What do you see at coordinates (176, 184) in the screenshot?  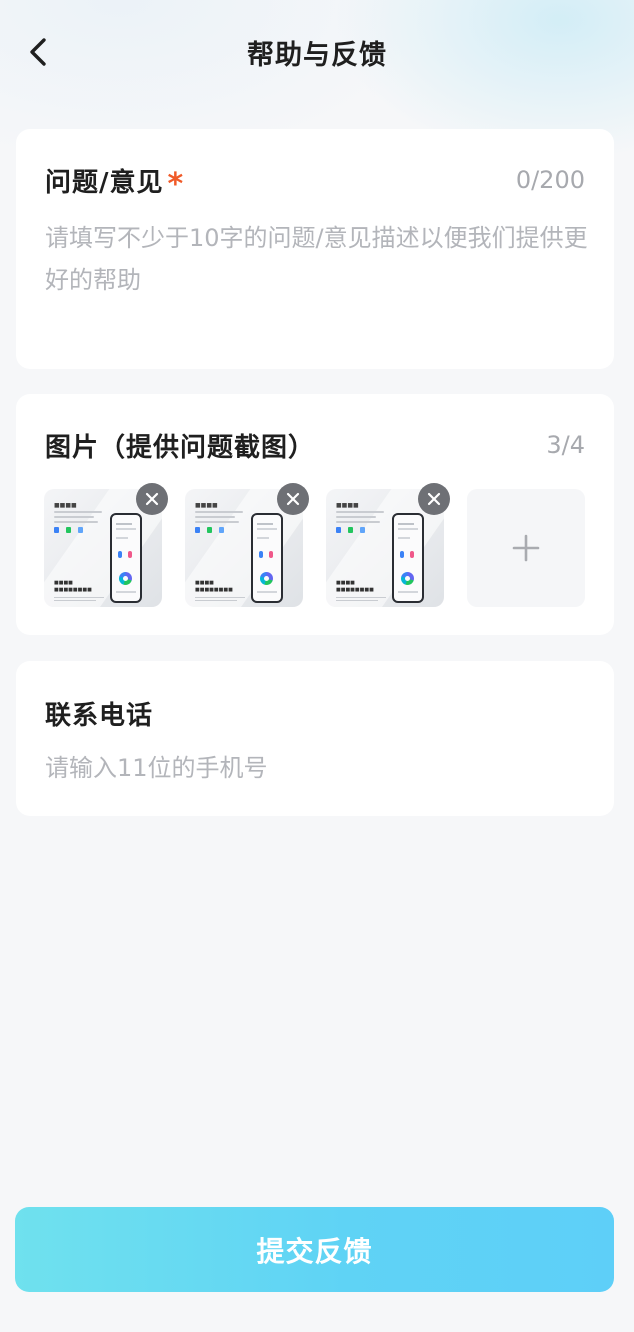 I see `required-mark: *` at bounding box center [176, 184].